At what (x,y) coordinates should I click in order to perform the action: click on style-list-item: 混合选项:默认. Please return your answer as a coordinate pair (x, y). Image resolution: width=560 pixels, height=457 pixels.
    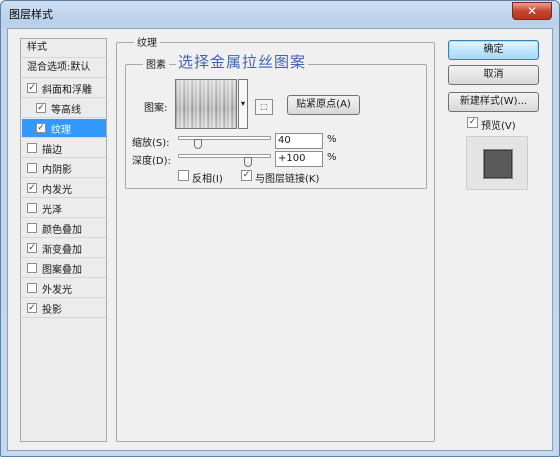
    Looking at the image, I should click on (64, 68).